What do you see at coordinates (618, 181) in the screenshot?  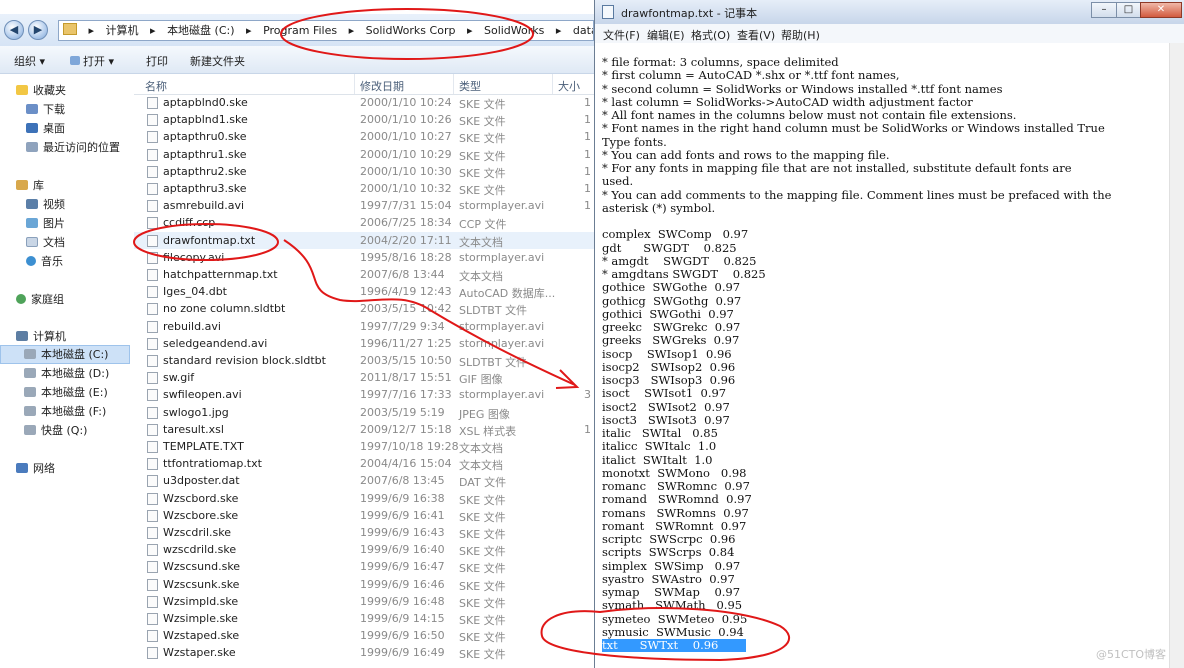 I see `text-line: used.` at bounding box center [618, 181].